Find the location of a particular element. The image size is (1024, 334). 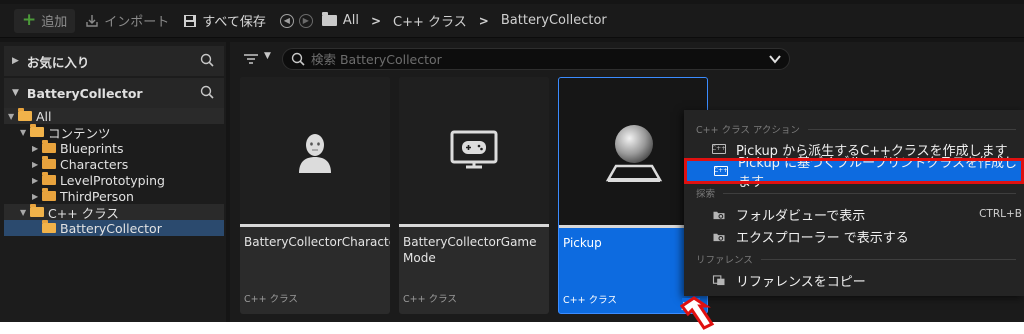

game-mode-icon is located at coordinates (474, 149).